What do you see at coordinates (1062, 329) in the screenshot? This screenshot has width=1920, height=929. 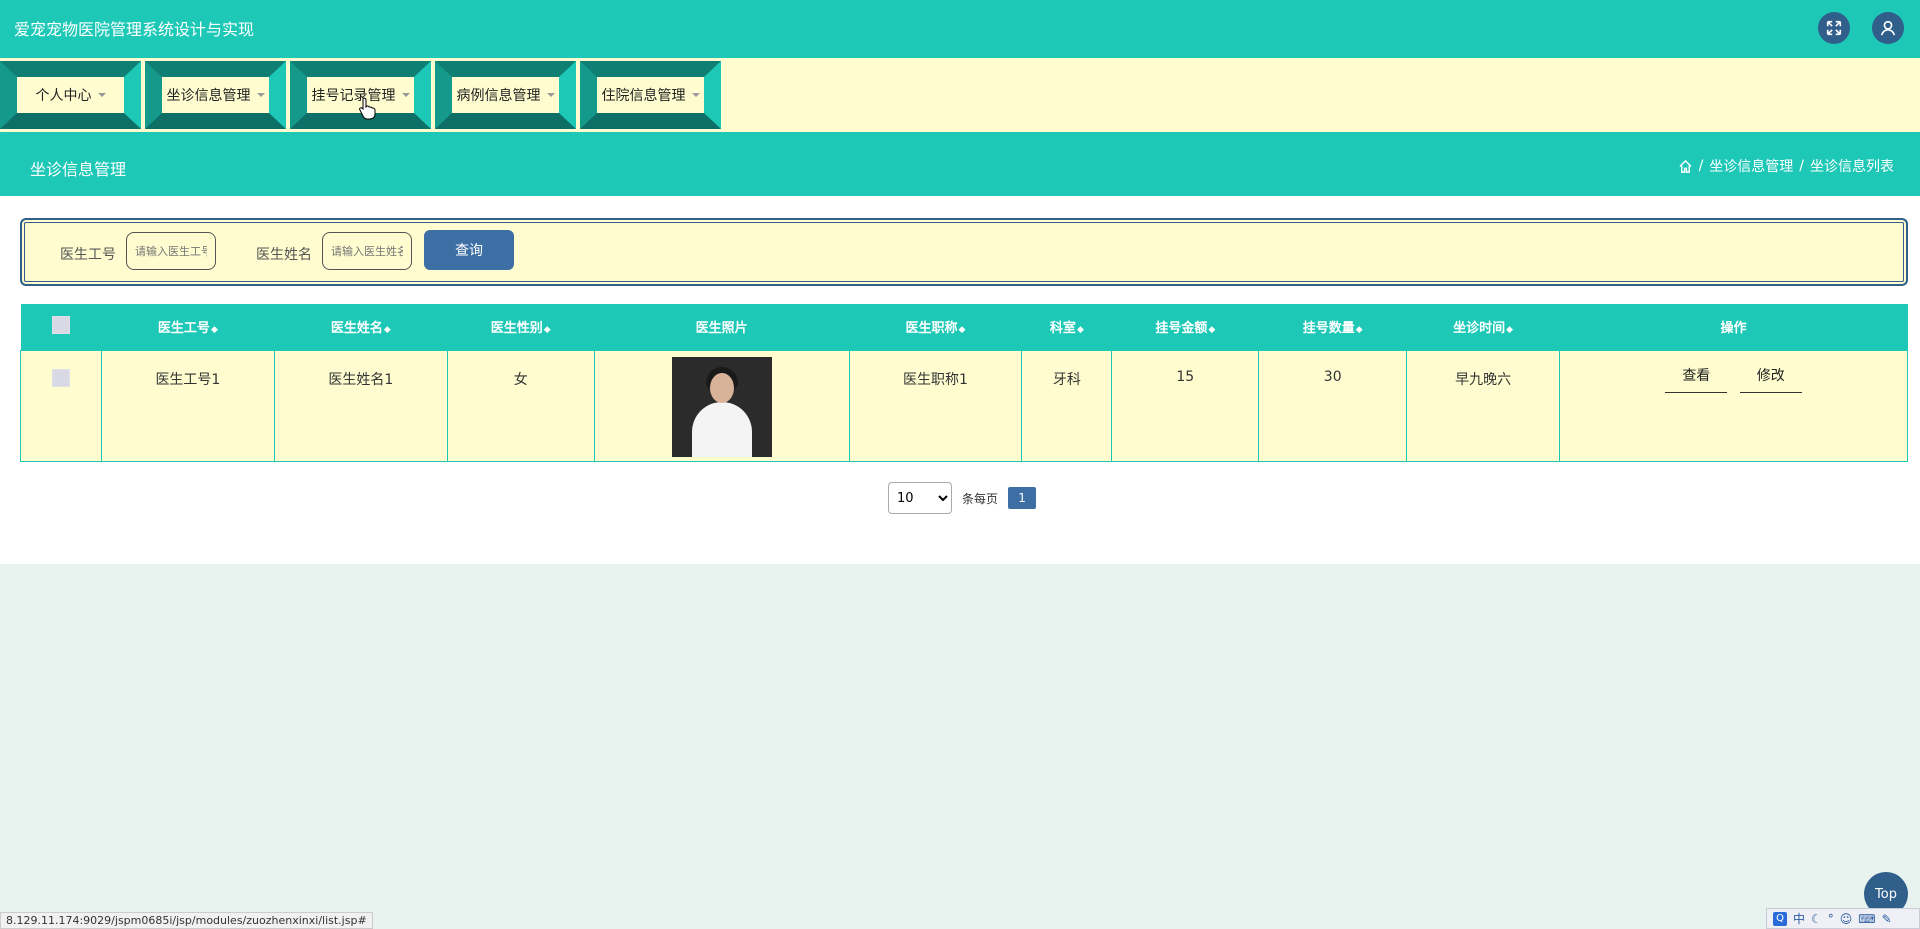 I see `column-header-label: 科室` at bounding box center [1062, 329].